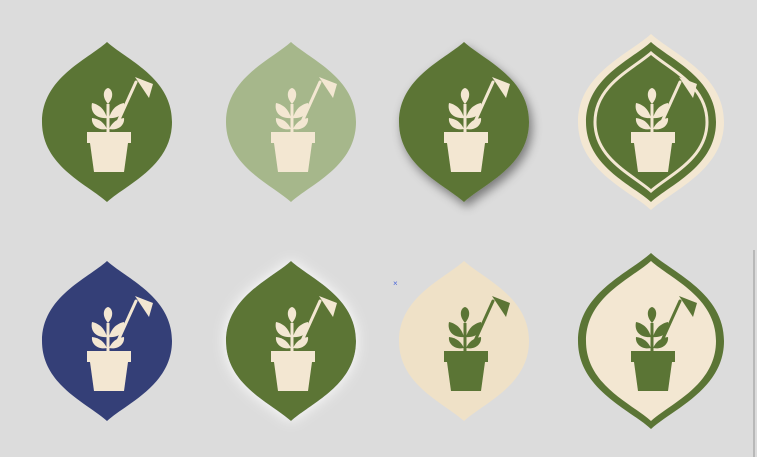 The image size is (757, 457). What do you see at coordinates (107, 122) in the screenshot?
I see `green-badge` at bounding box center [107, 122].